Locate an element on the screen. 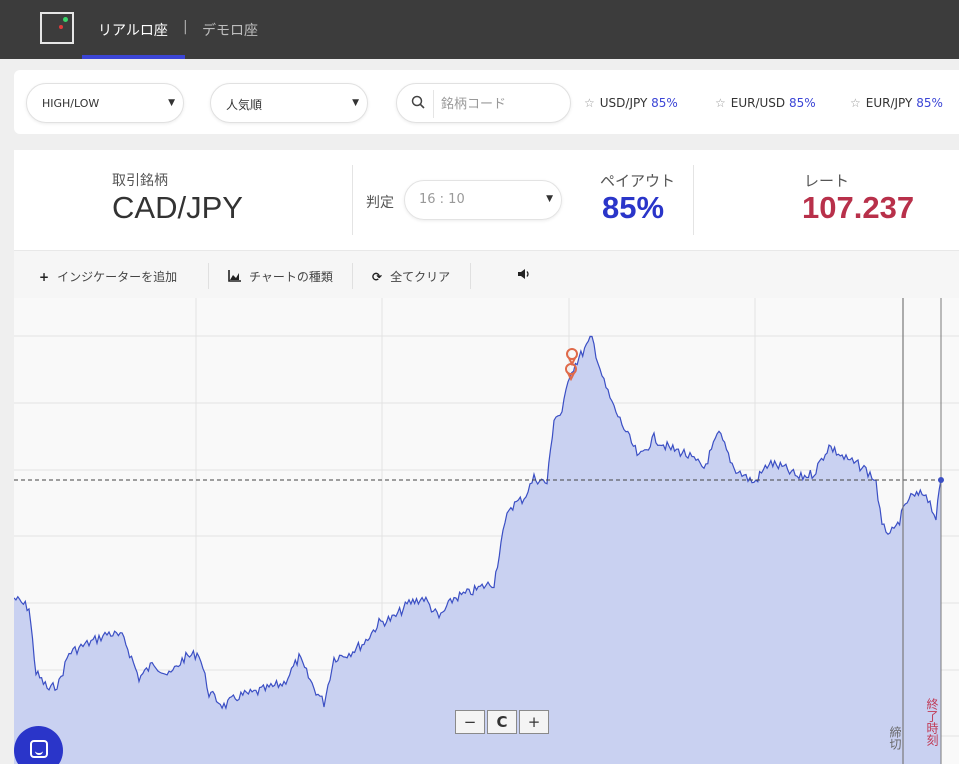  current-price-dot is located at coordinates (941, 480).